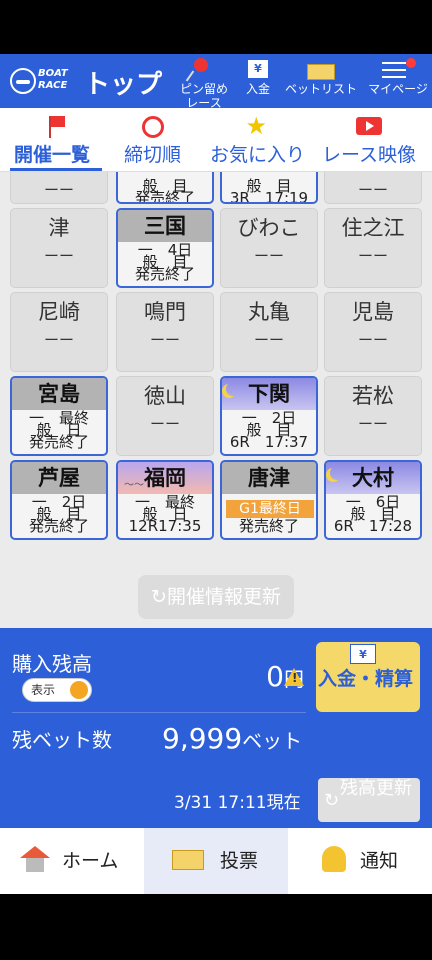  What do you see at coordinates (203, 89) in the screenshot?
I see `pinned-race-label-1: ピン留め` at bounding box center [203, 89].